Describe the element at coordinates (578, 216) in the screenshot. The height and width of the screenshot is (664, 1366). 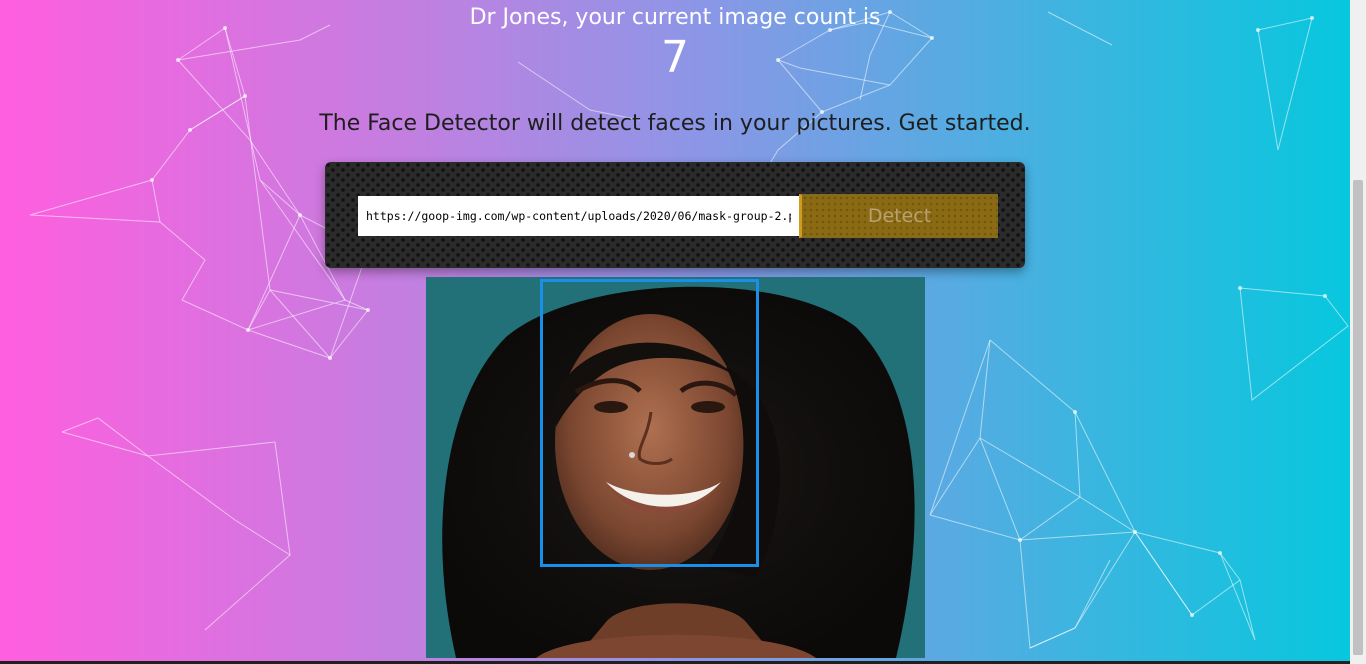
I see `image-url-input` at that location.